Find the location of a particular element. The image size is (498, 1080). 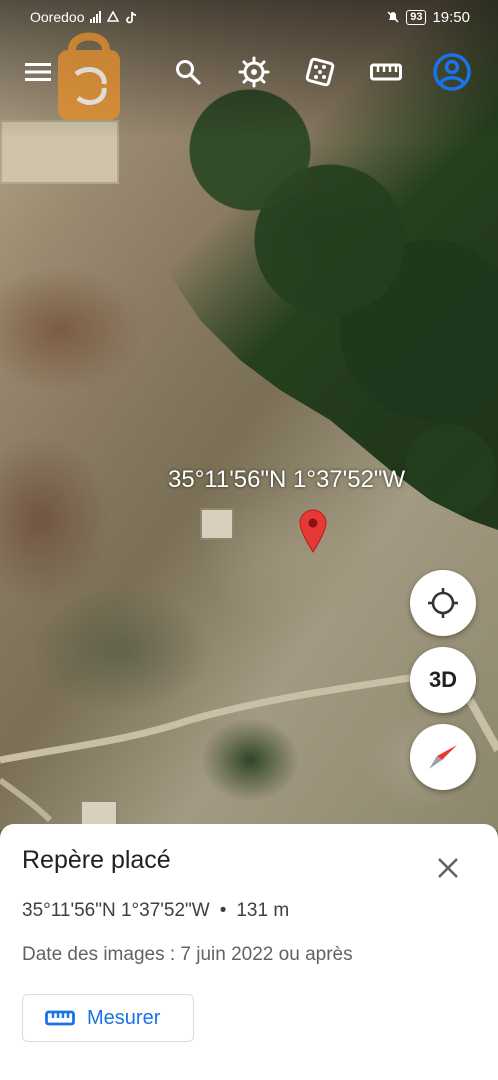

my-location-button is located at coordinates (443, 603).